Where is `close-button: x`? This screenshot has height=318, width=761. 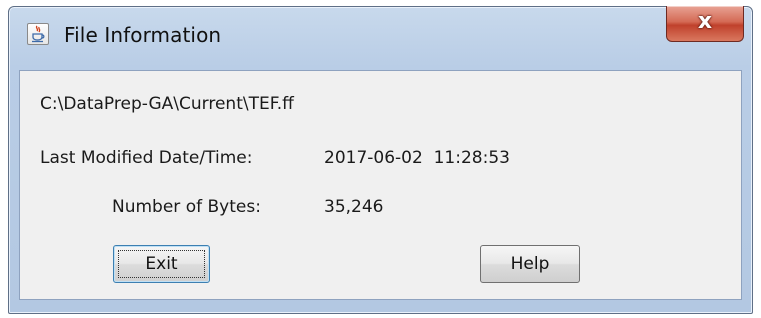 close-button: x is located at coordinates (705, 24).